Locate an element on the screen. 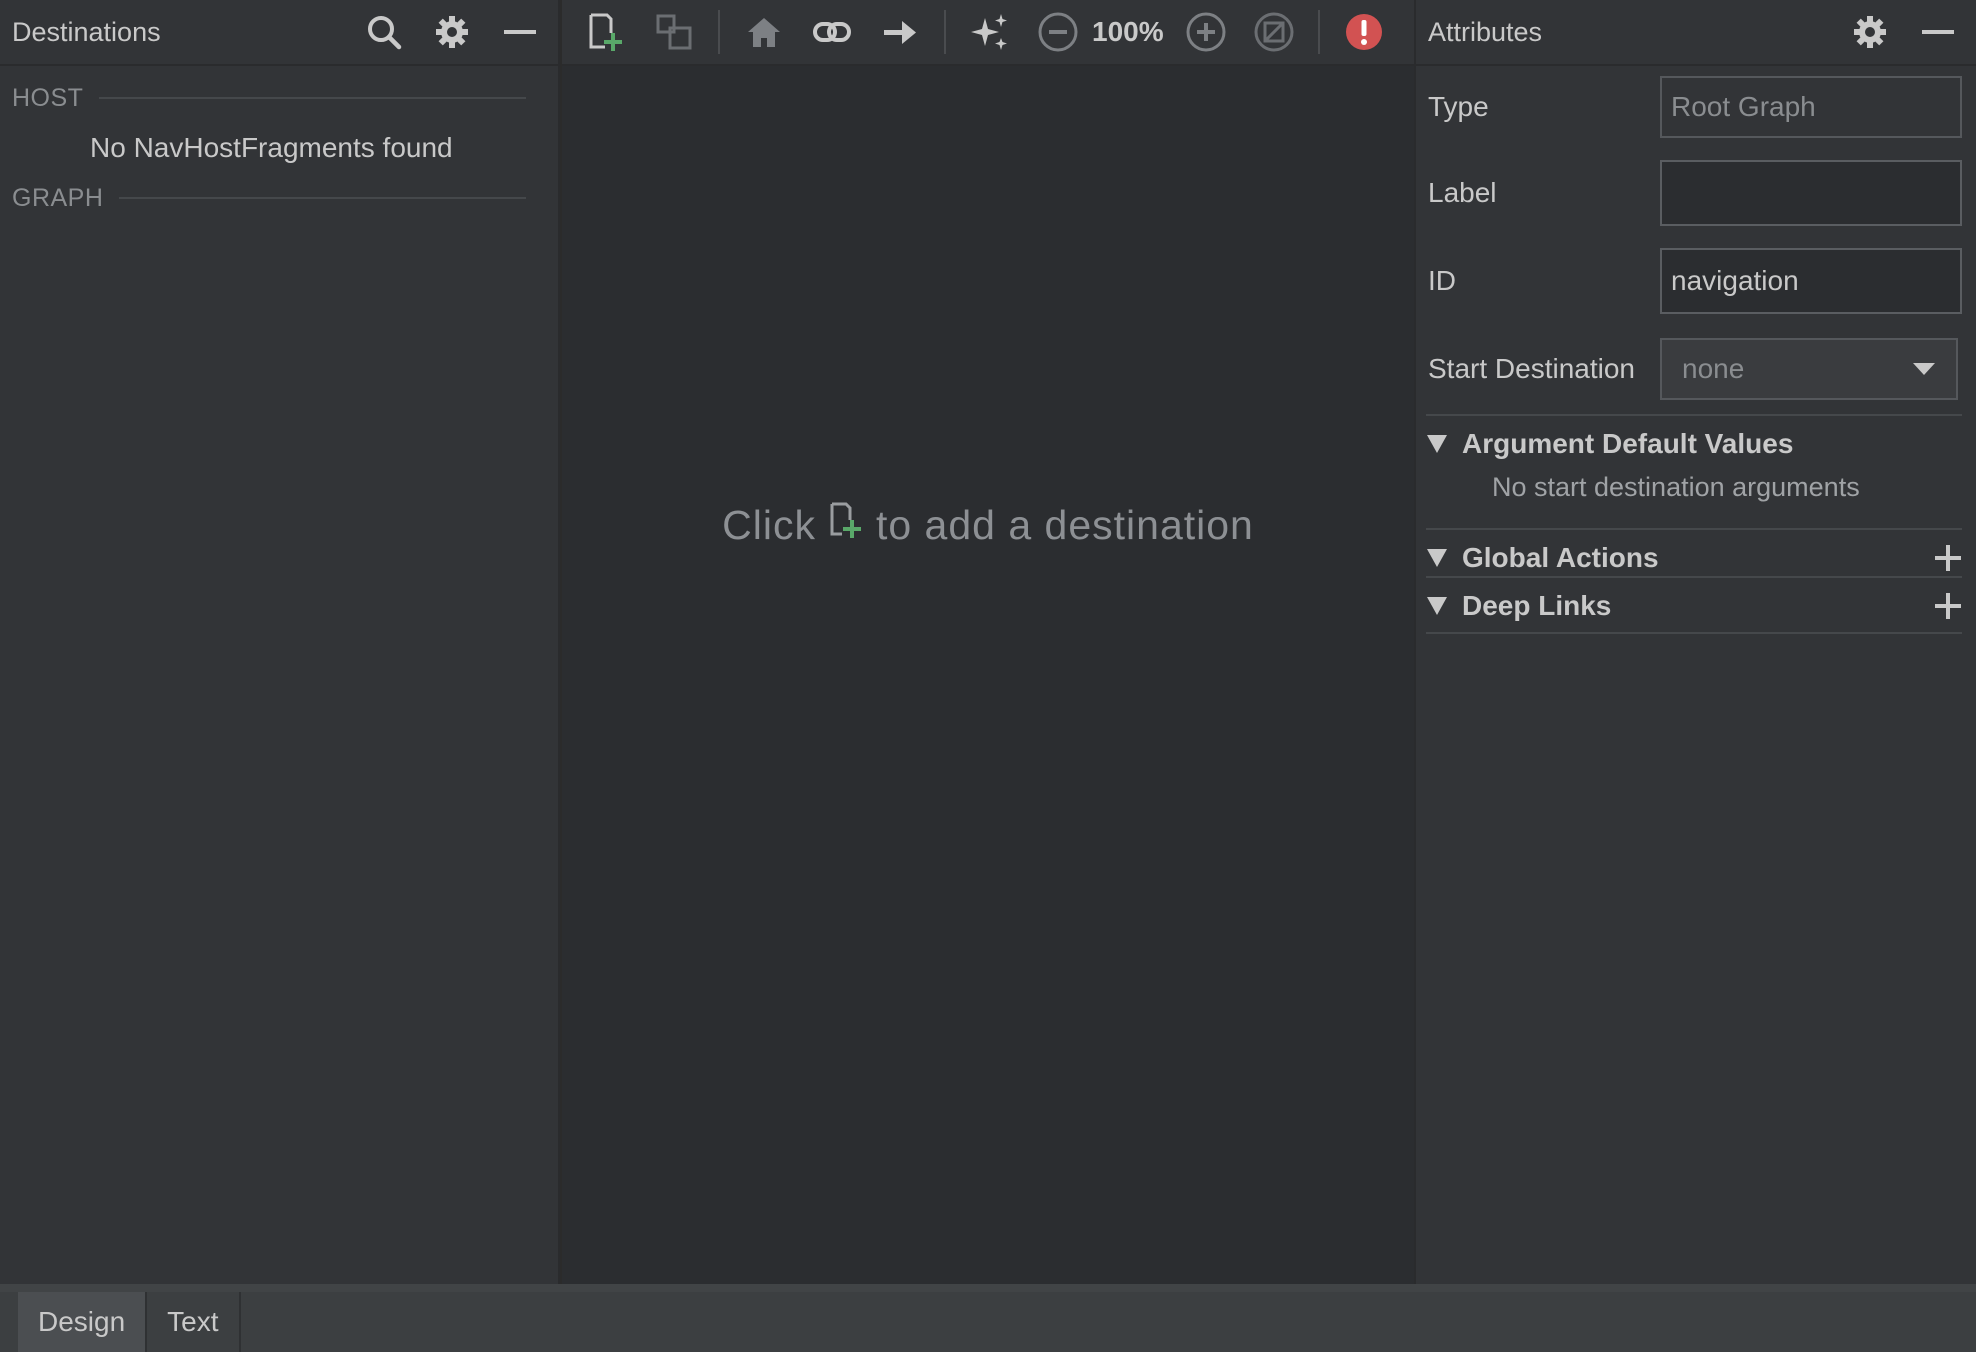  type-row: Type Root Graph is located at coordinates (1695, 107).